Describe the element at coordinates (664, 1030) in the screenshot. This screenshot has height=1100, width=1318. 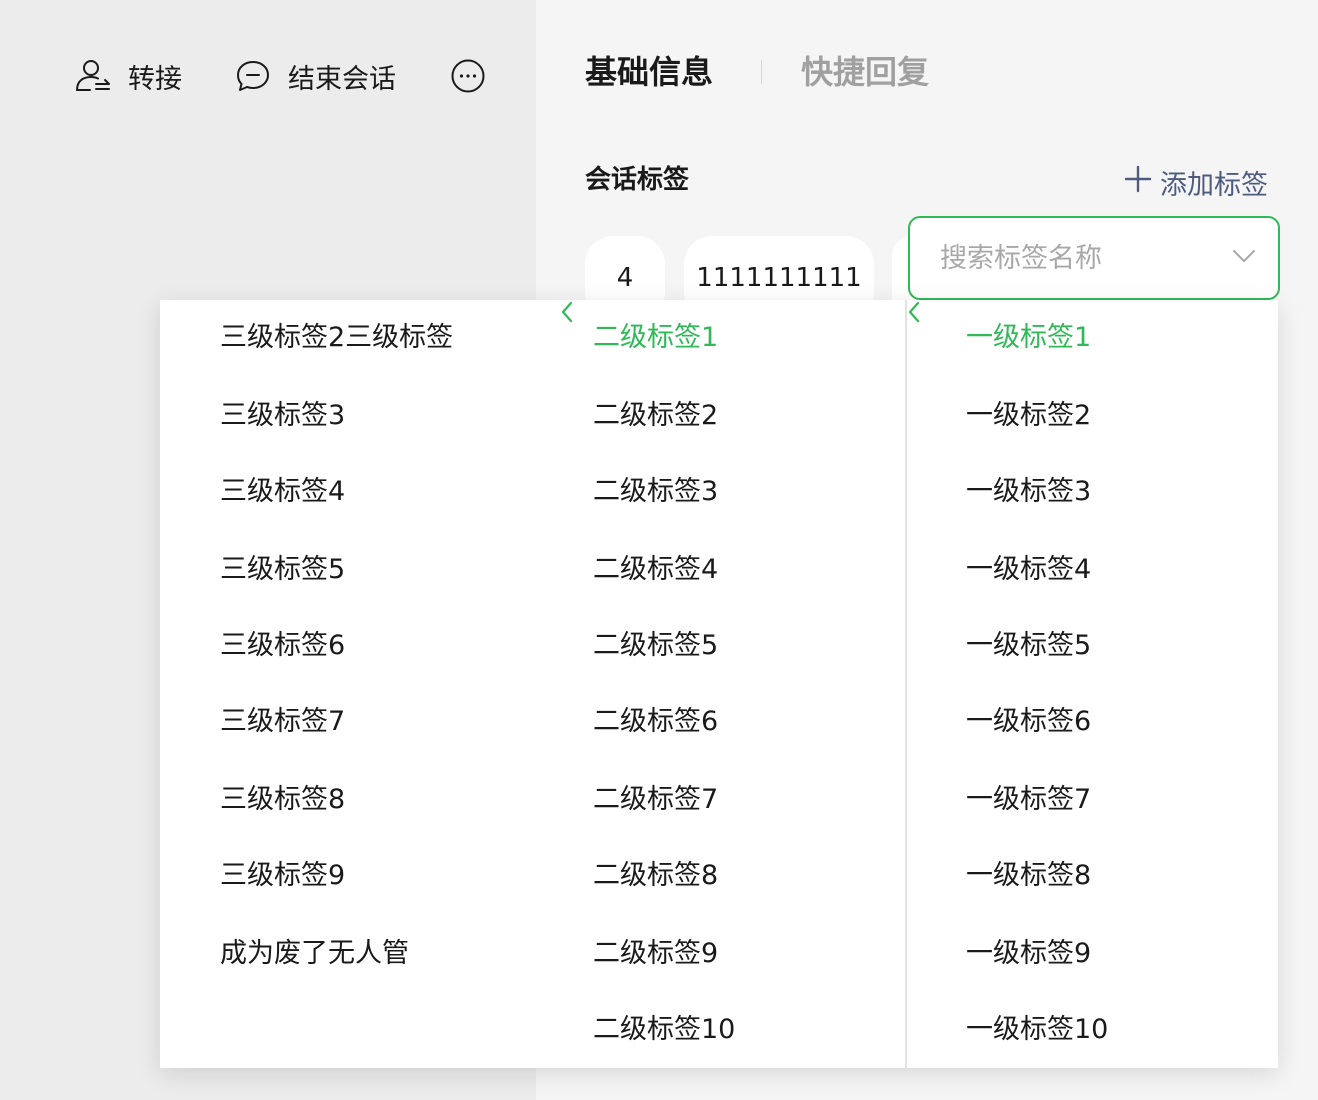
I see `cascader-option: 二级标签10` at that location.